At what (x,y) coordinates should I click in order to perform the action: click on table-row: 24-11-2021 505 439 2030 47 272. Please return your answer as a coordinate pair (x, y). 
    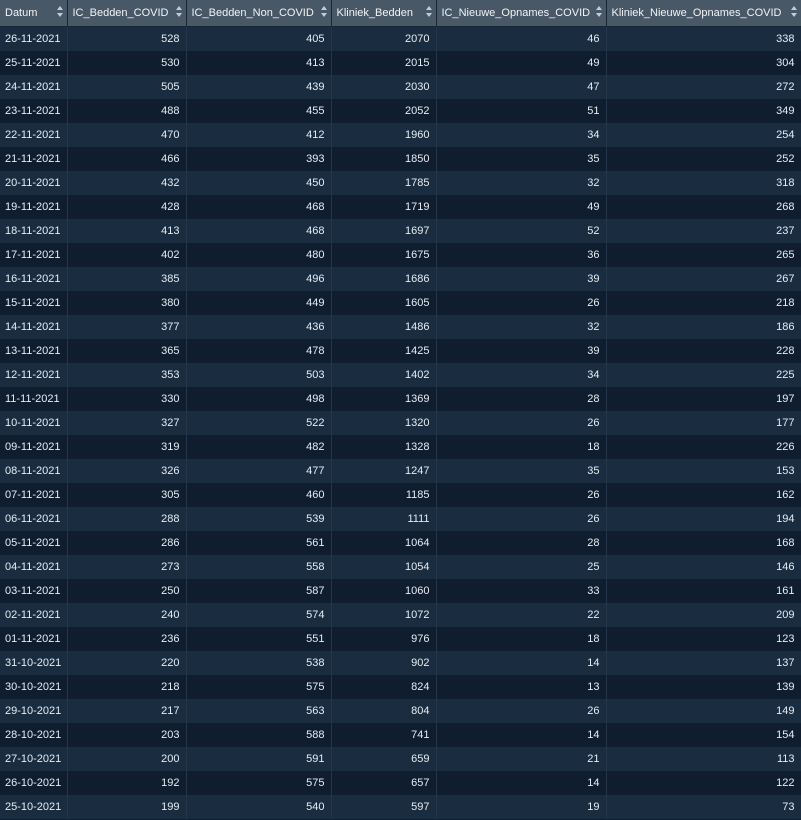
    Looking at the image, I should click on (400, 87).